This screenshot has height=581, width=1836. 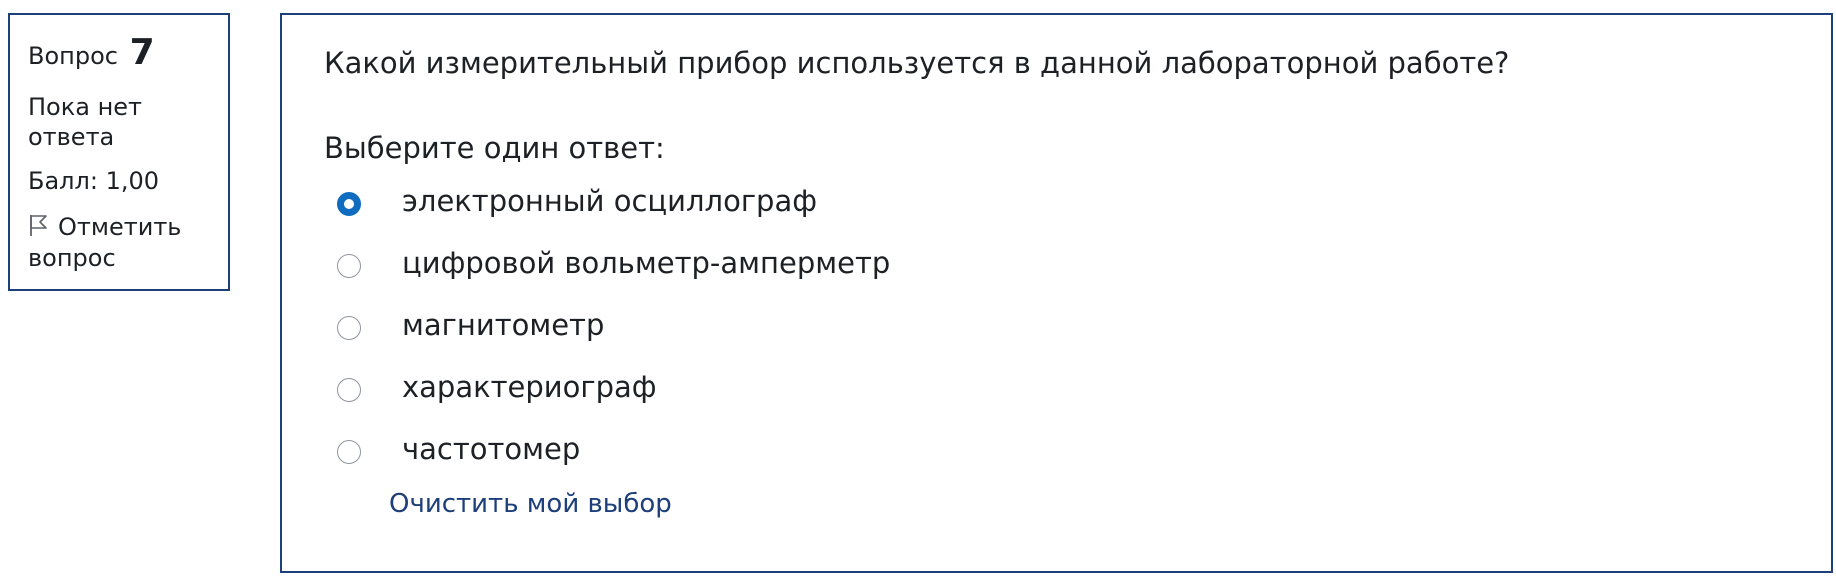 What do you see at coordinates (128, 53) in the screenshot?
I see `question-number-row: Вопрос 7` at bounding box center [128, 53].